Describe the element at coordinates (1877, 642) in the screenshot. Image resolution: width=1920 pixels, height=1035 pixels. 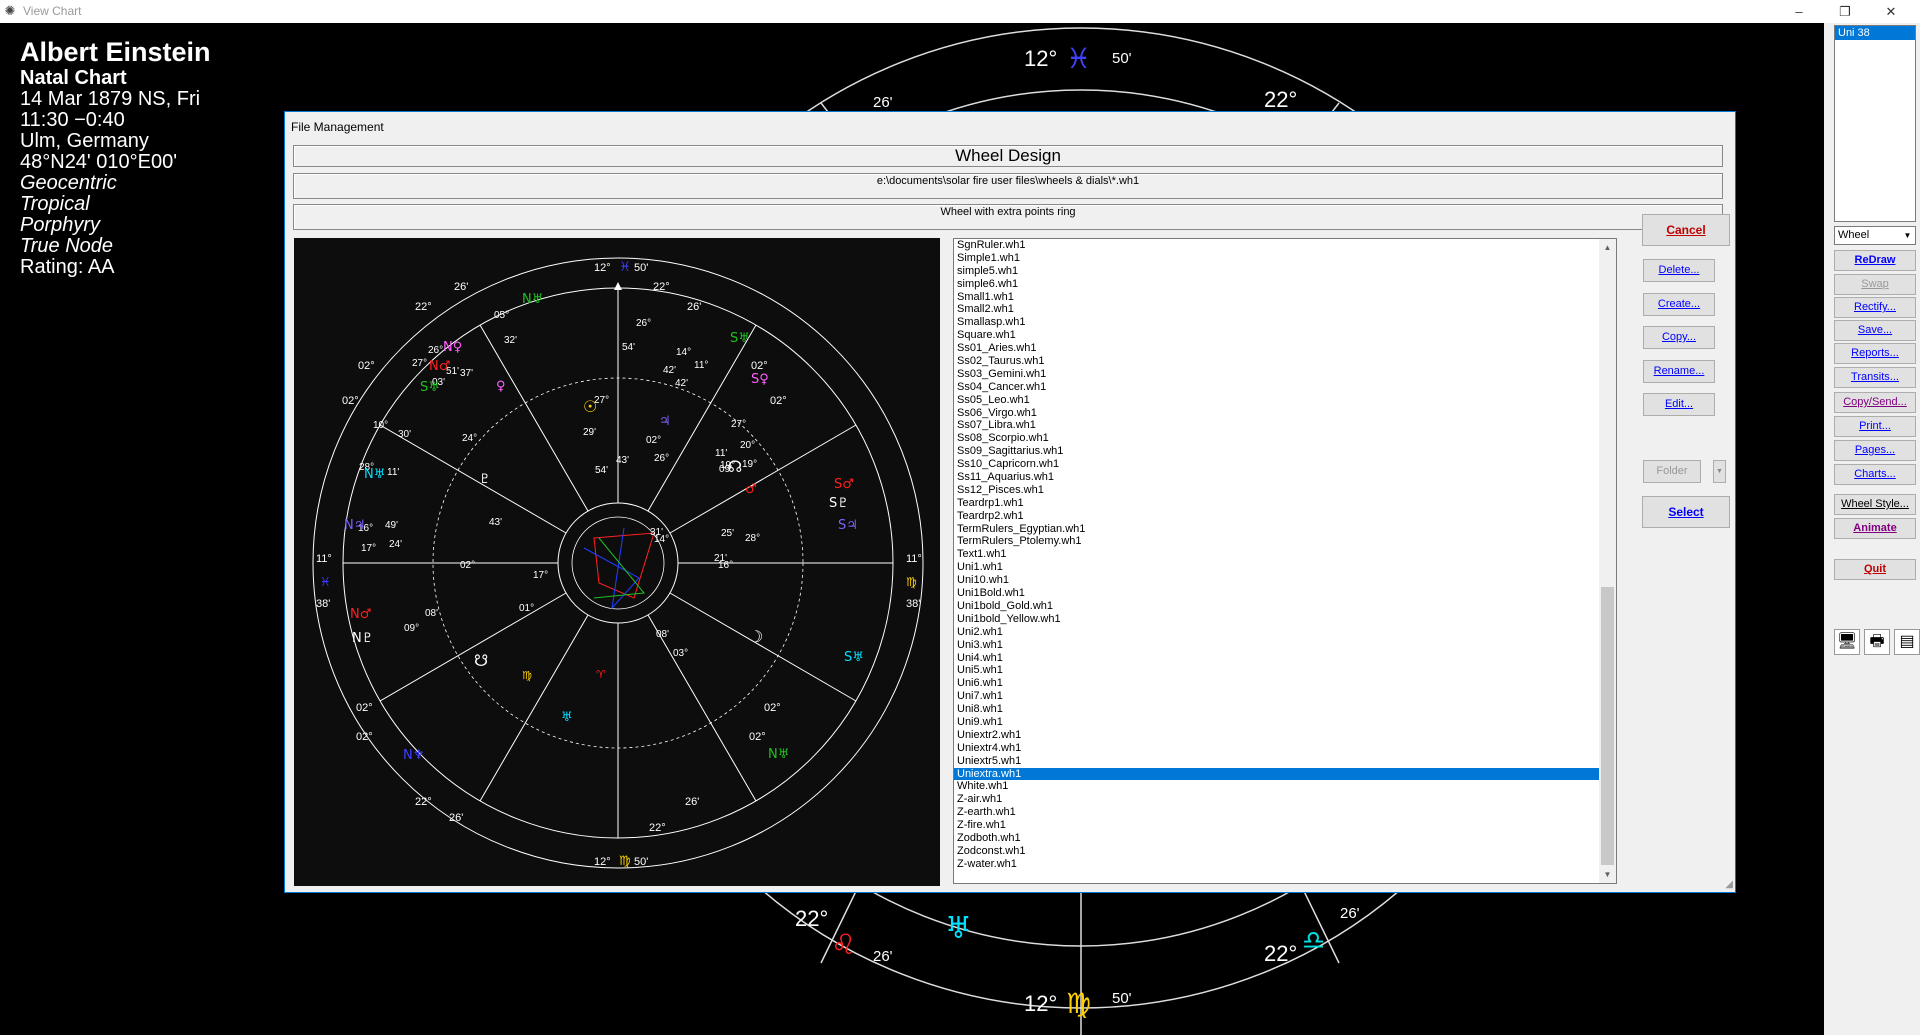
I see `printer-icon: 🖶` at that location.